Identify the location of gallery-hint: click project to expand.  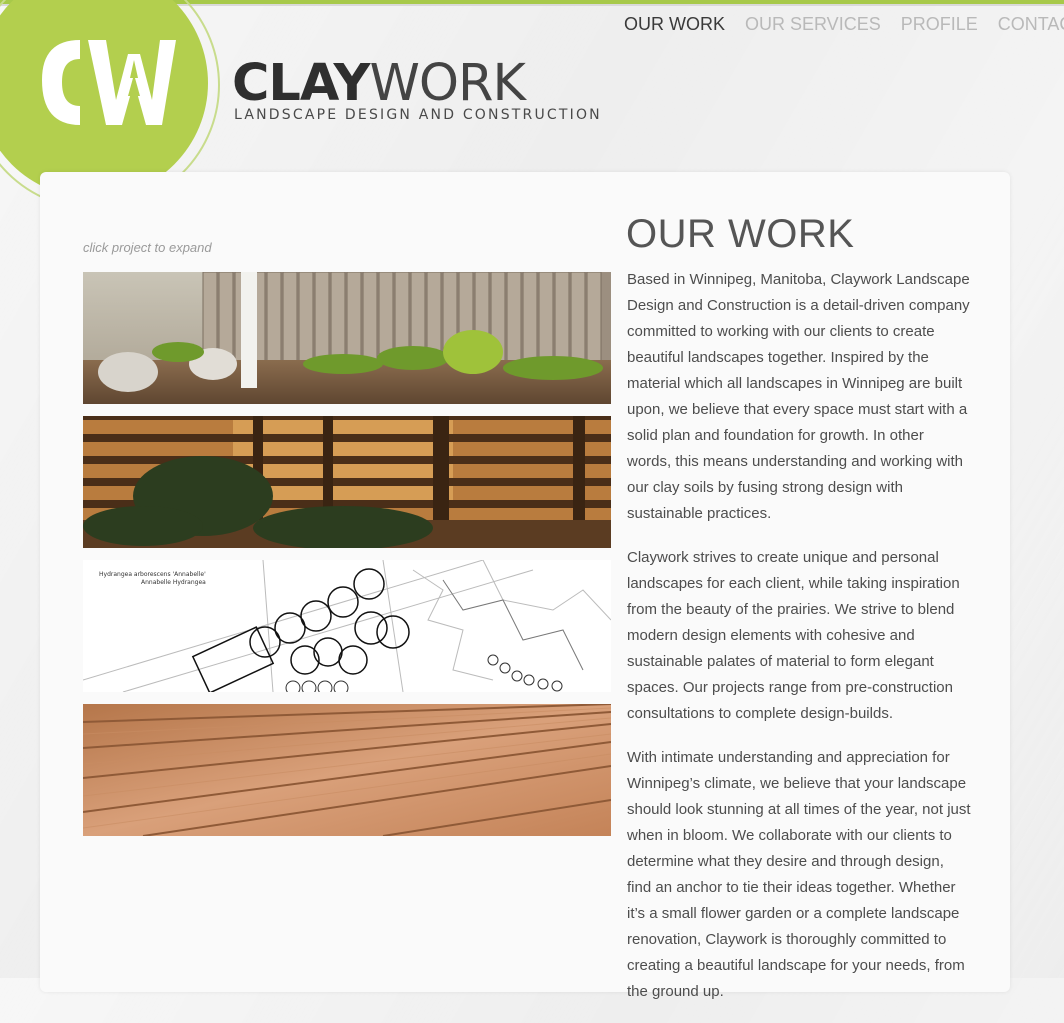
(147, 247).